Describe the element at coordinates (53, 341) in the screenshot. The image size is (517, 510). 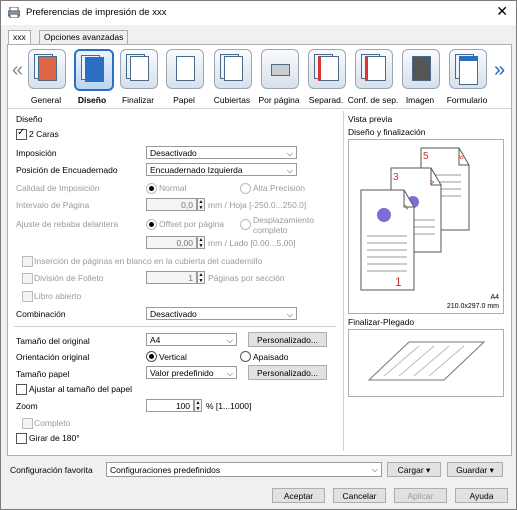
I see `original-size-label: Tamaño del original` at that location.